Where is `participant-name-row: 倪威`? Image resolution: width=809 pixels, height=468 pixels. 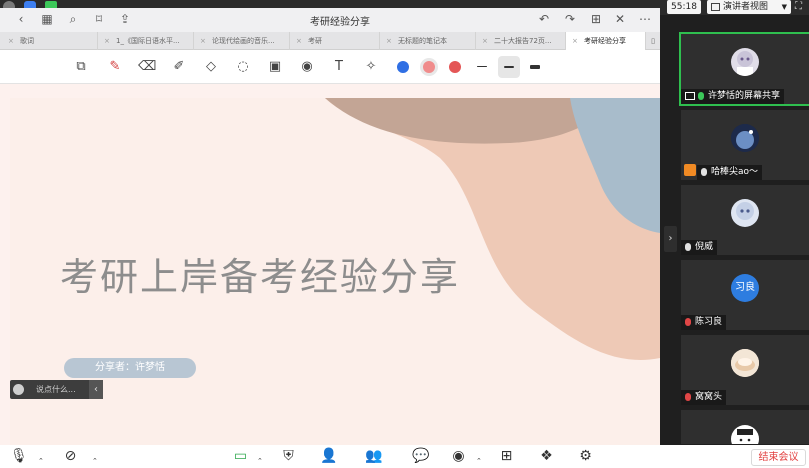 participant-name-row: 倪威 is located at coordinates (699, 247).